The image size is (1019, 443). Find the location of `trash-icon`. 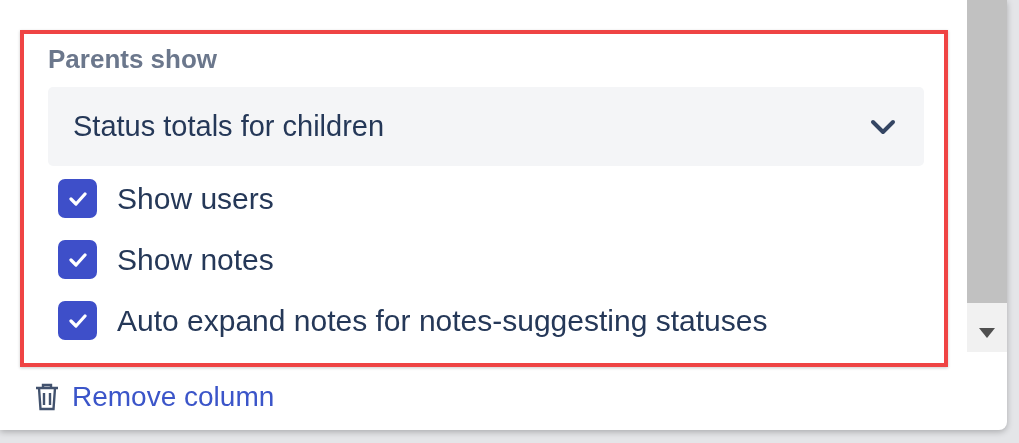

trash-icon is located at coordinates (47, 397).